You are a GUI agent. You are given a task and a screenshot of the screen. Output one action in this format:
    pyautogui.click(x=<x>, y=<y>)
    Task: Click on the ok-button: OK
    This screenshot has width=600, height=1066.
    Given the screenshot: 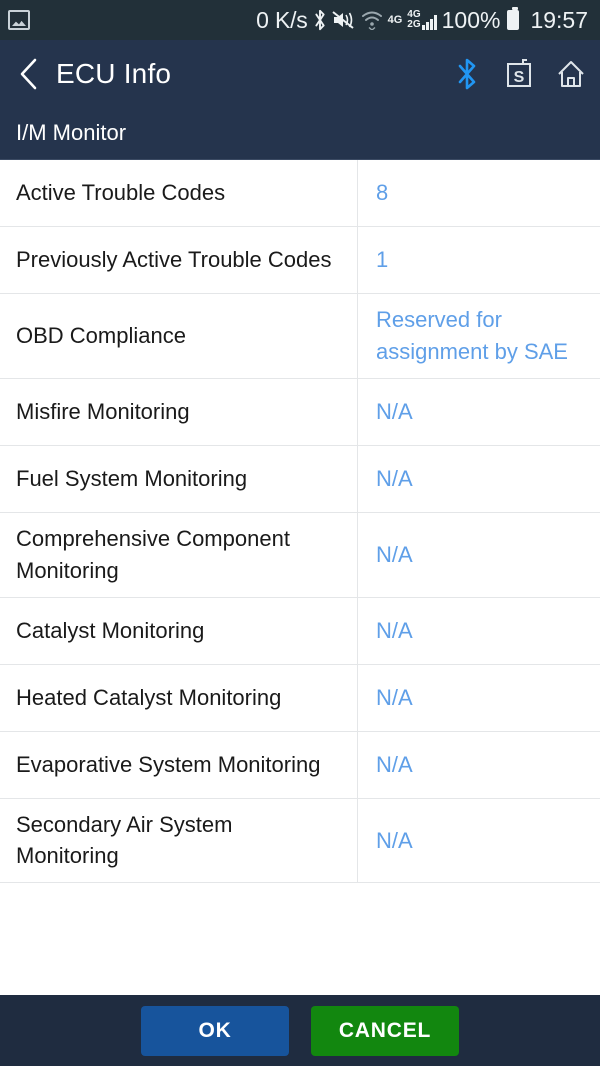 What is the action you would take?
    pyautogui.click(x=215, y=1030)
    